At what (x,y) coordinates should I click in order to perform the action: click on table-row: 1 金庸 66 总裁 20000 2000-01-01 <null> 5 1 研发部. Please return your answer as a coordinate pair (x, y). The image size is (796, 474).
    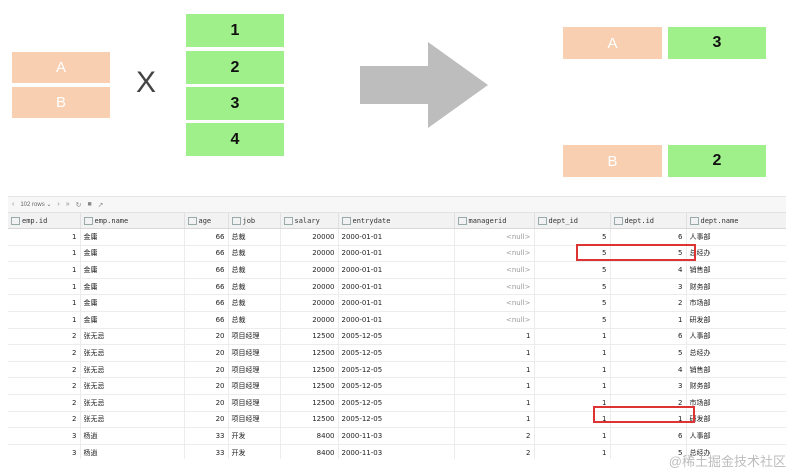
    Looking at the image, I should click on (397, 320).